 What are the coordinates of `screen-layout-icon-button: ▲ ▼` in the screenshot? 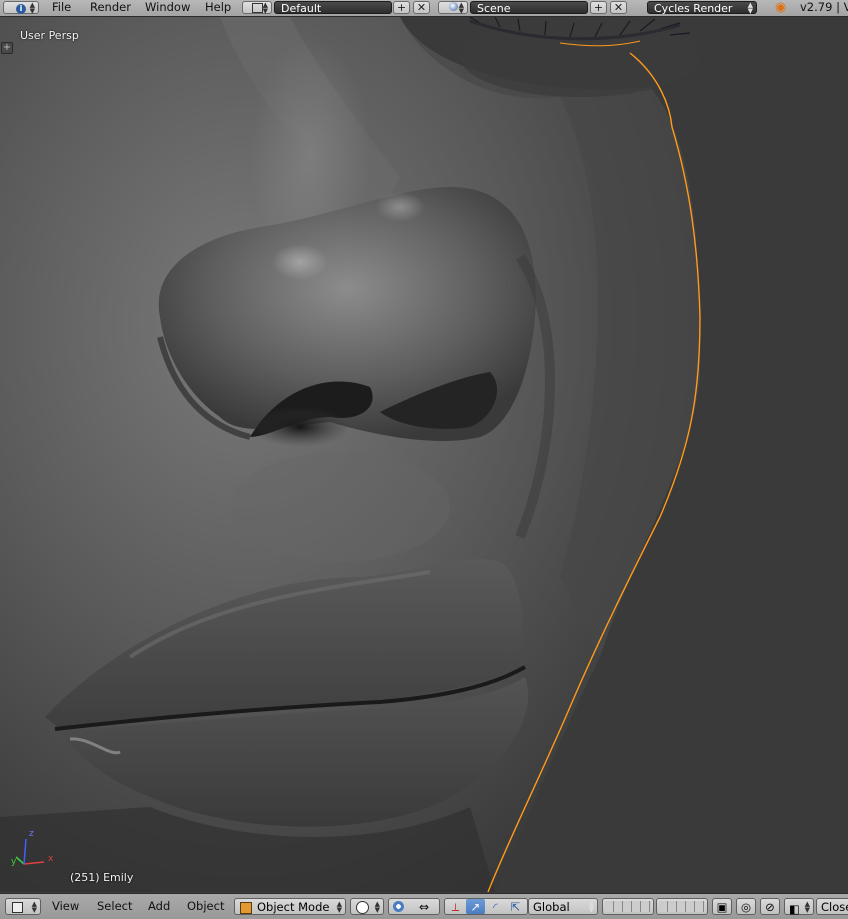 It's located at (257, 8).